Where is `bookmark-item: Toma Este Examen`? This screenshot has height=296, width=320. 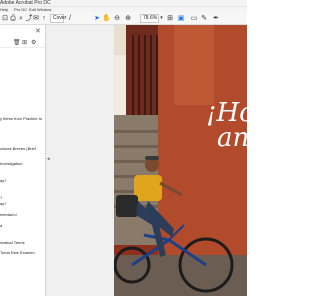
bookmark-item: Toma Este Examen is located at coordinates (22, 252).